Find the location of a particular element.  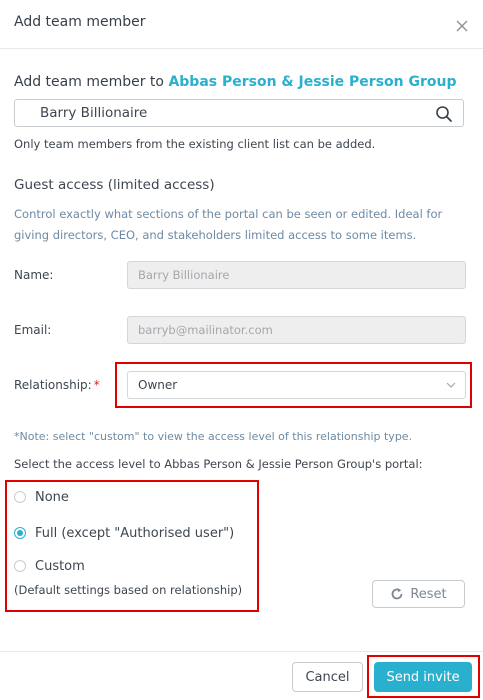

search-icon is located at coordinates (444, 114).